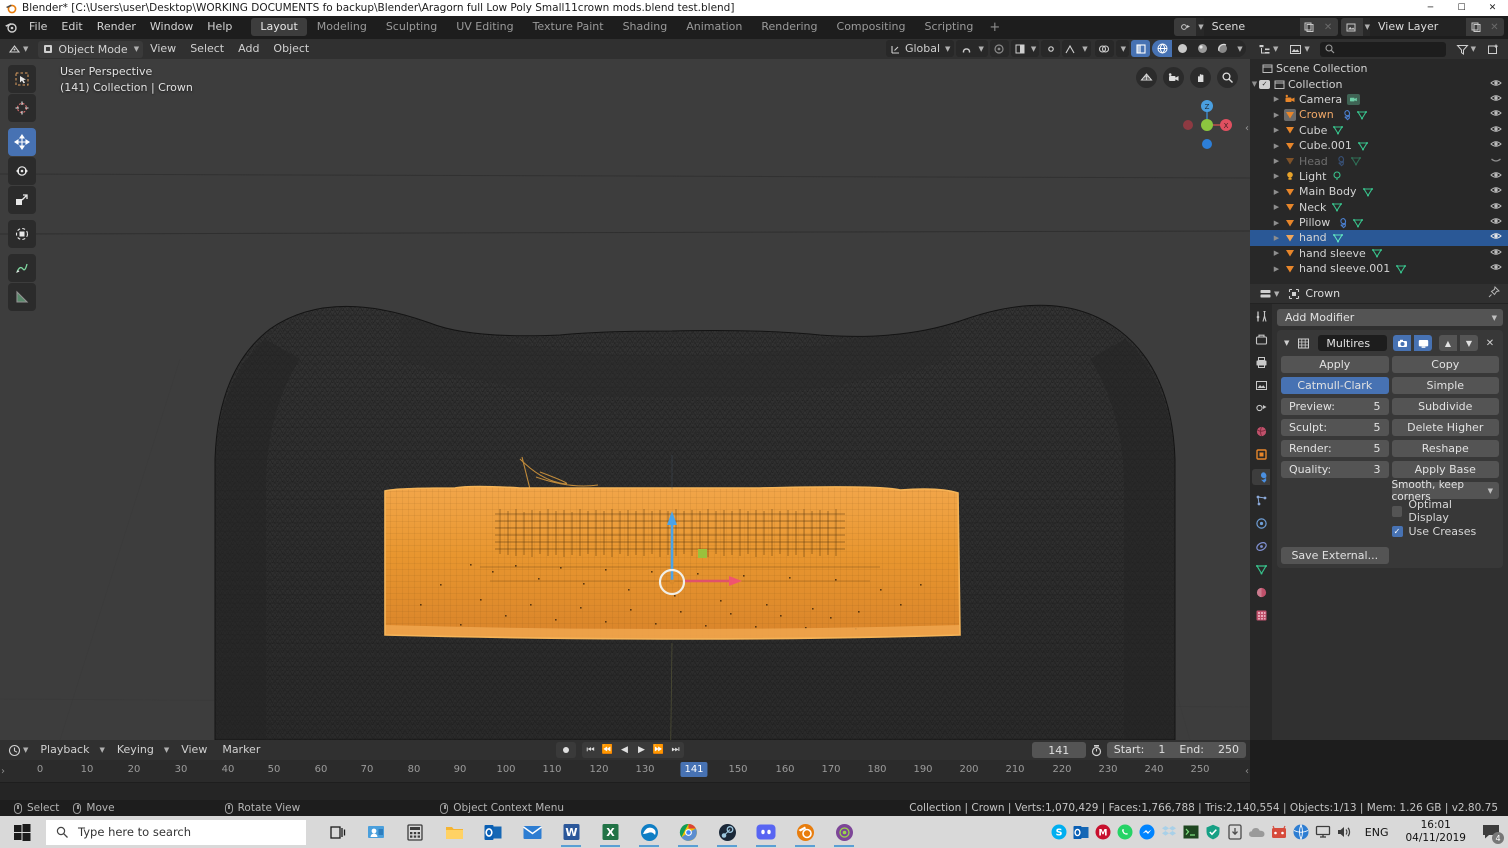 The width and height of the screenshot is (1508, 848). I want to click on head-modifier-icon, so click(1339, 161).